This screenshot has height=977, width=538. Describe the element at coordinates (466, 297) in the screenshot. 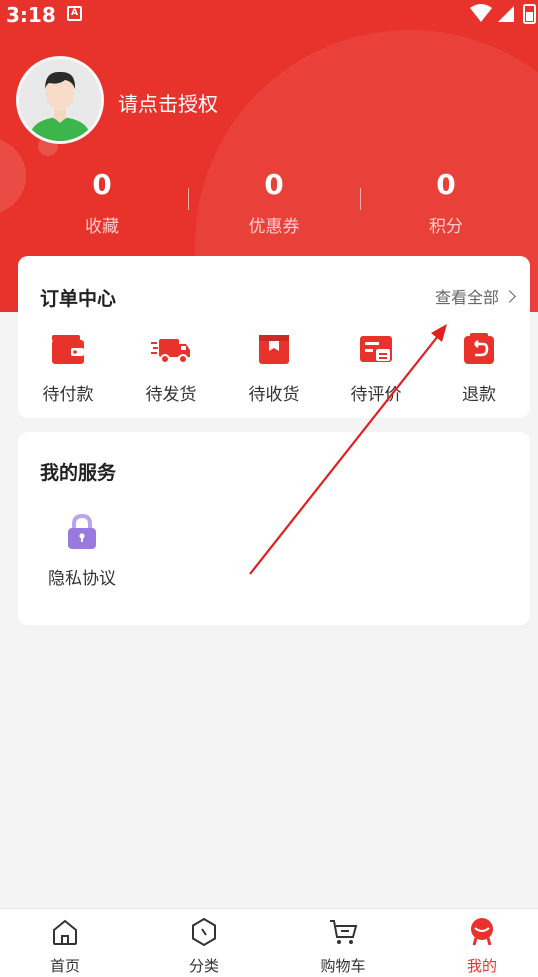

I see `view-all-label: 查看全部` at that location.